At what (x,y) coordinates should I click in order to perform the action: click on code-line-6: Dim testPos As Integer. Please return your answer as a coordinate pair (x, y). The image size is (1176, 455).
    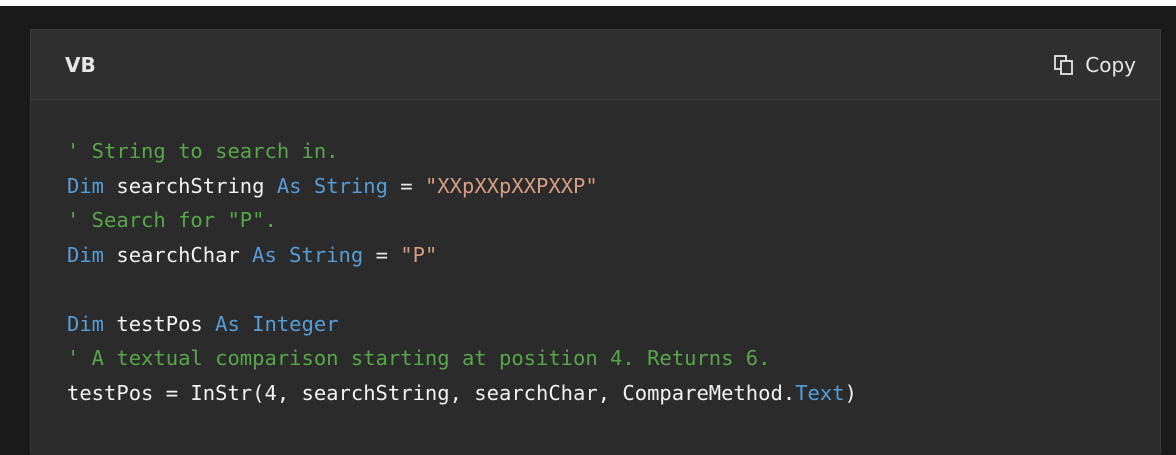
    Looking at the image, I should click on (462, 324).